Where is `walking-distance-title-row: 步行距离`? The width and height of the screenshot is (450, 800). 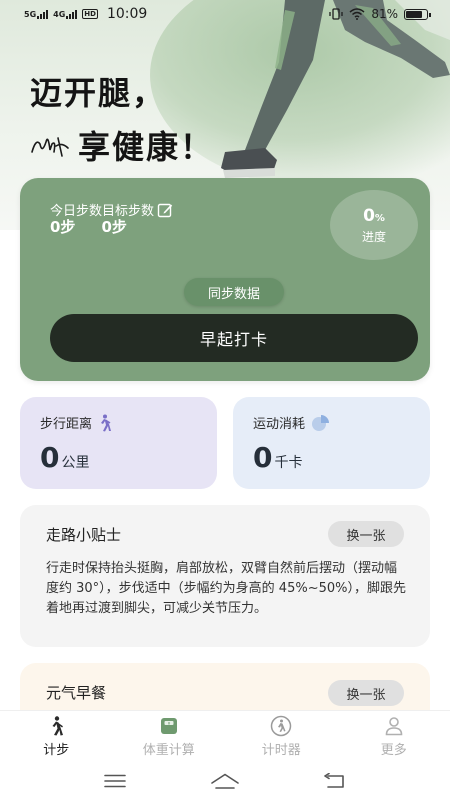
walking-distance-title-row: 步行距离 is located at coordinates (76, 422).